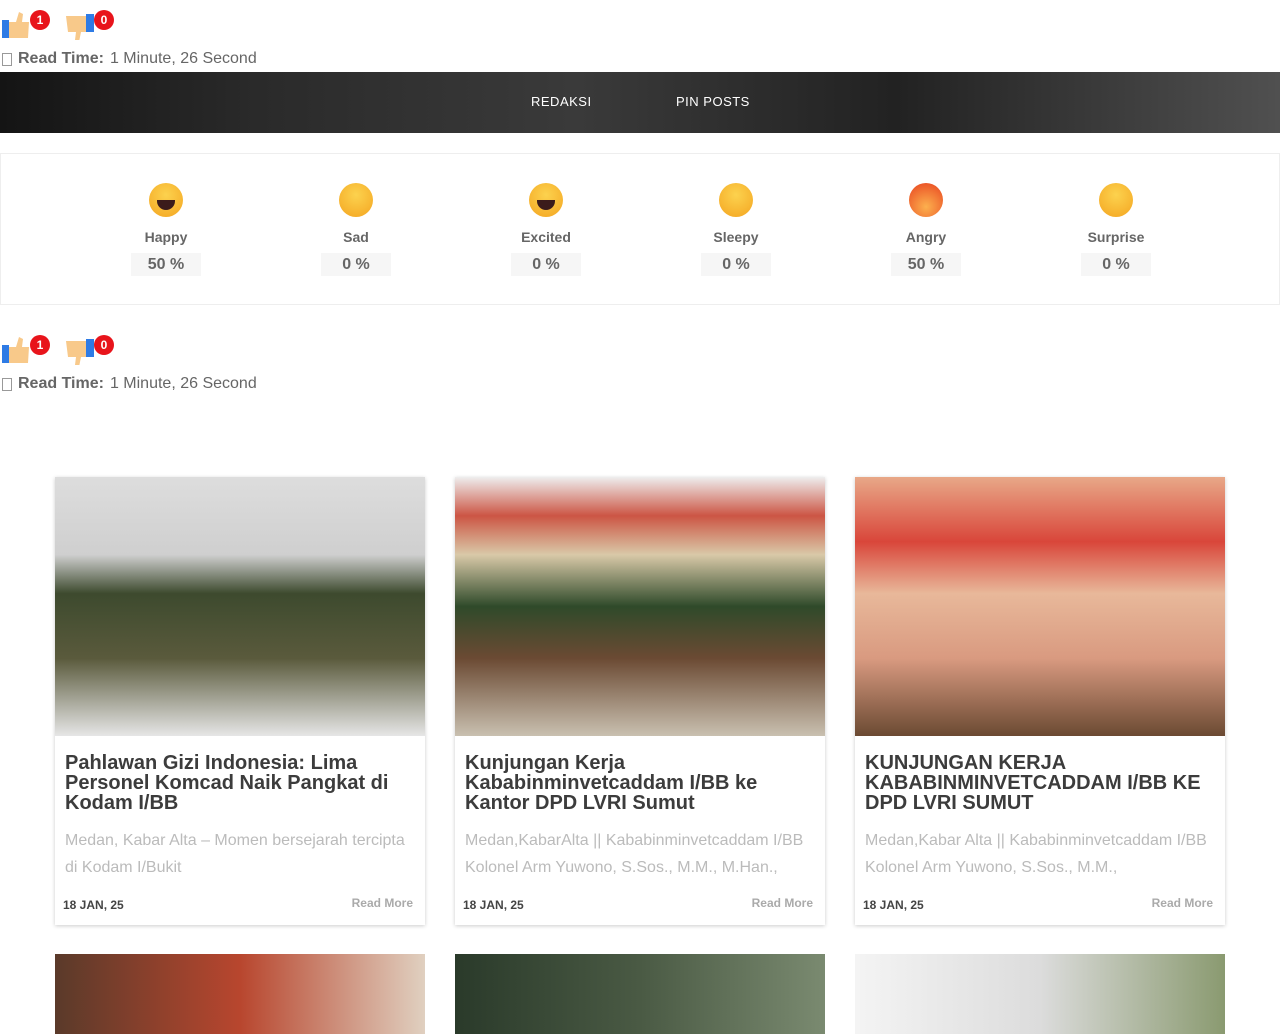 The image size is (1280, 1034). What do you see at coordinates (561, 101) in the screenshot?
I see `nav-redaksi: REDAKSI` at bounding box center [561, 101].